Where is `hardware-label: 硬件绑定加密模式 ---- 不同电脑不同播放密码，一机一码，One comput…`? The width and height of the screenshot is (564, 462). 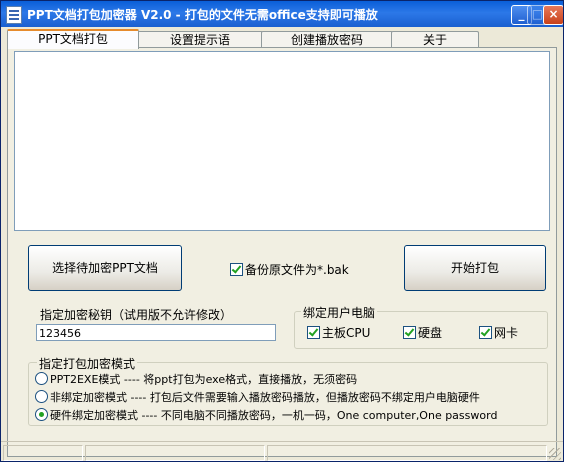
hardware-label: 硬件绑定加密模式 ---- 不同电脑不同播放密码，一机一码，One comput… is located at coordinates (274, 415).